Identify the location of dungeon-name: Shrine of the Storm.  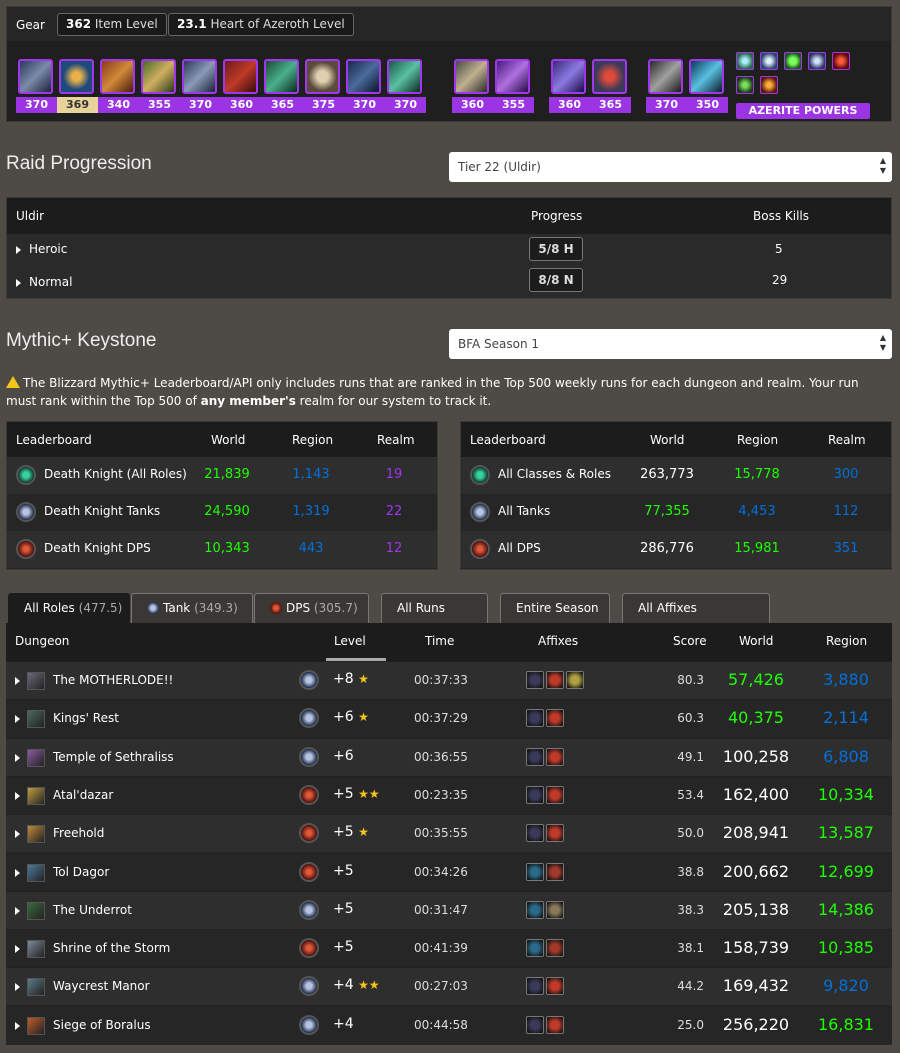
(111, 948).